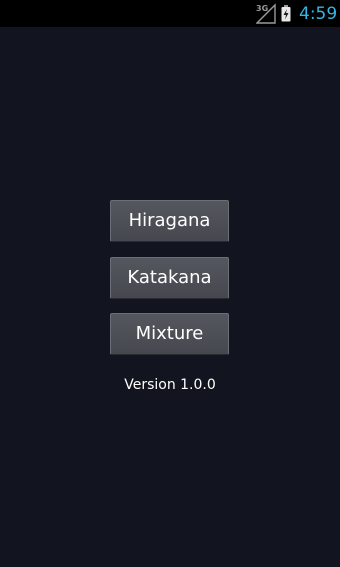 The height and width of the screenshot is (567, 340). Describe the element at coordinates (286, 13) in the screenshot. I see `battery-charging-icon` at that location.